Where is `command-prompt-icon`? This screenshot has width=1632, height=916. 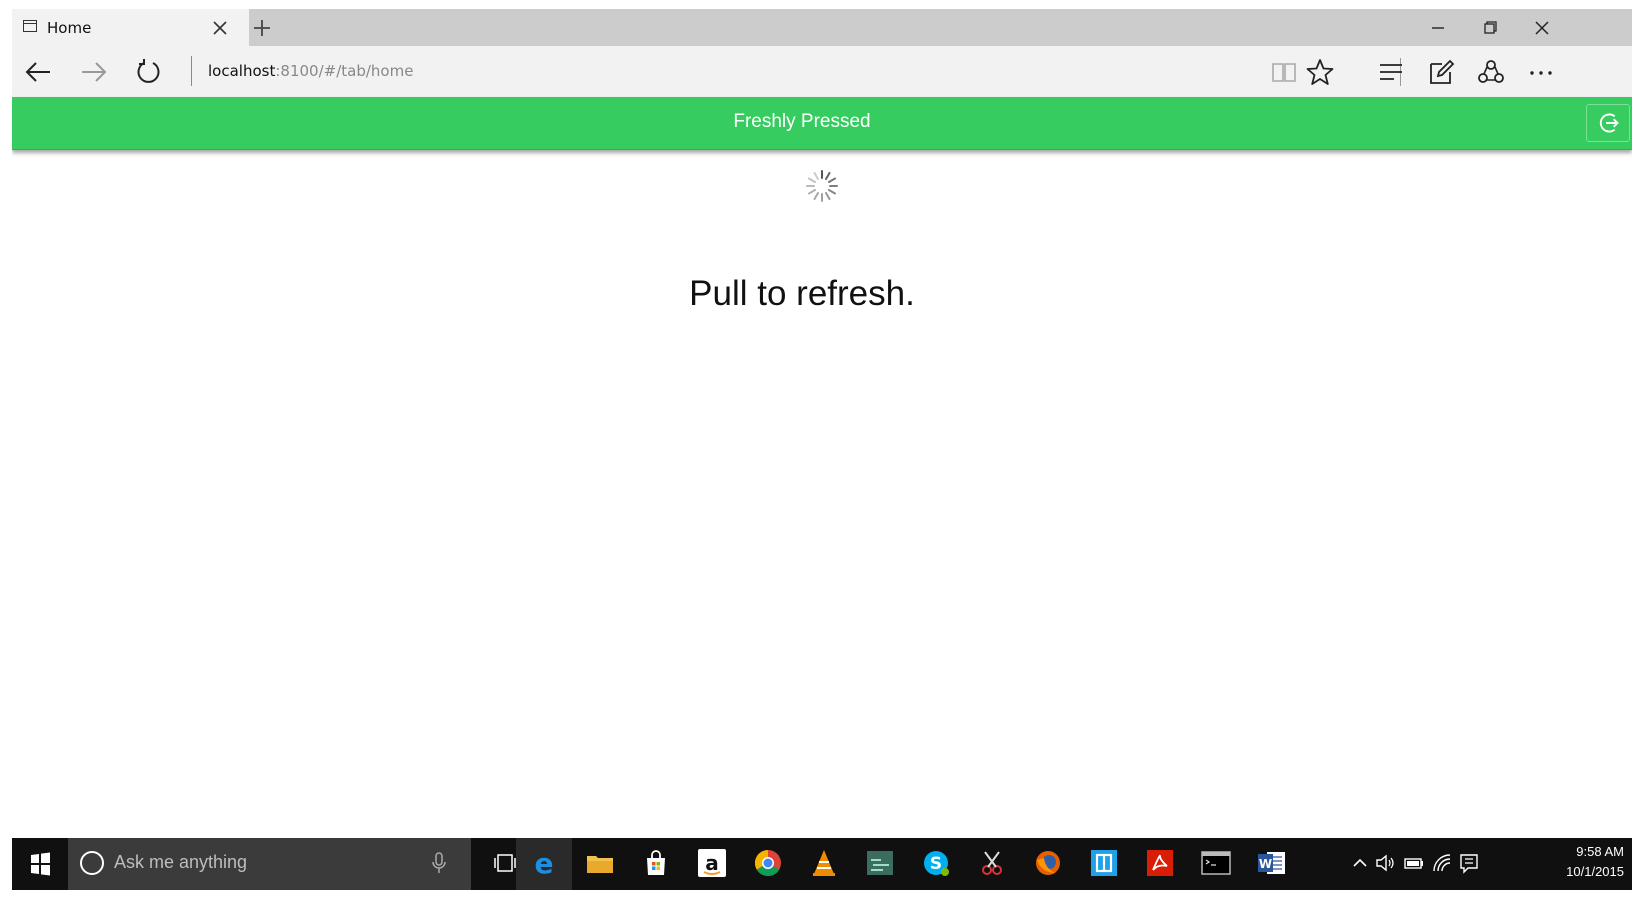
command-prompt-icon is located at coordinates (1216, 863).